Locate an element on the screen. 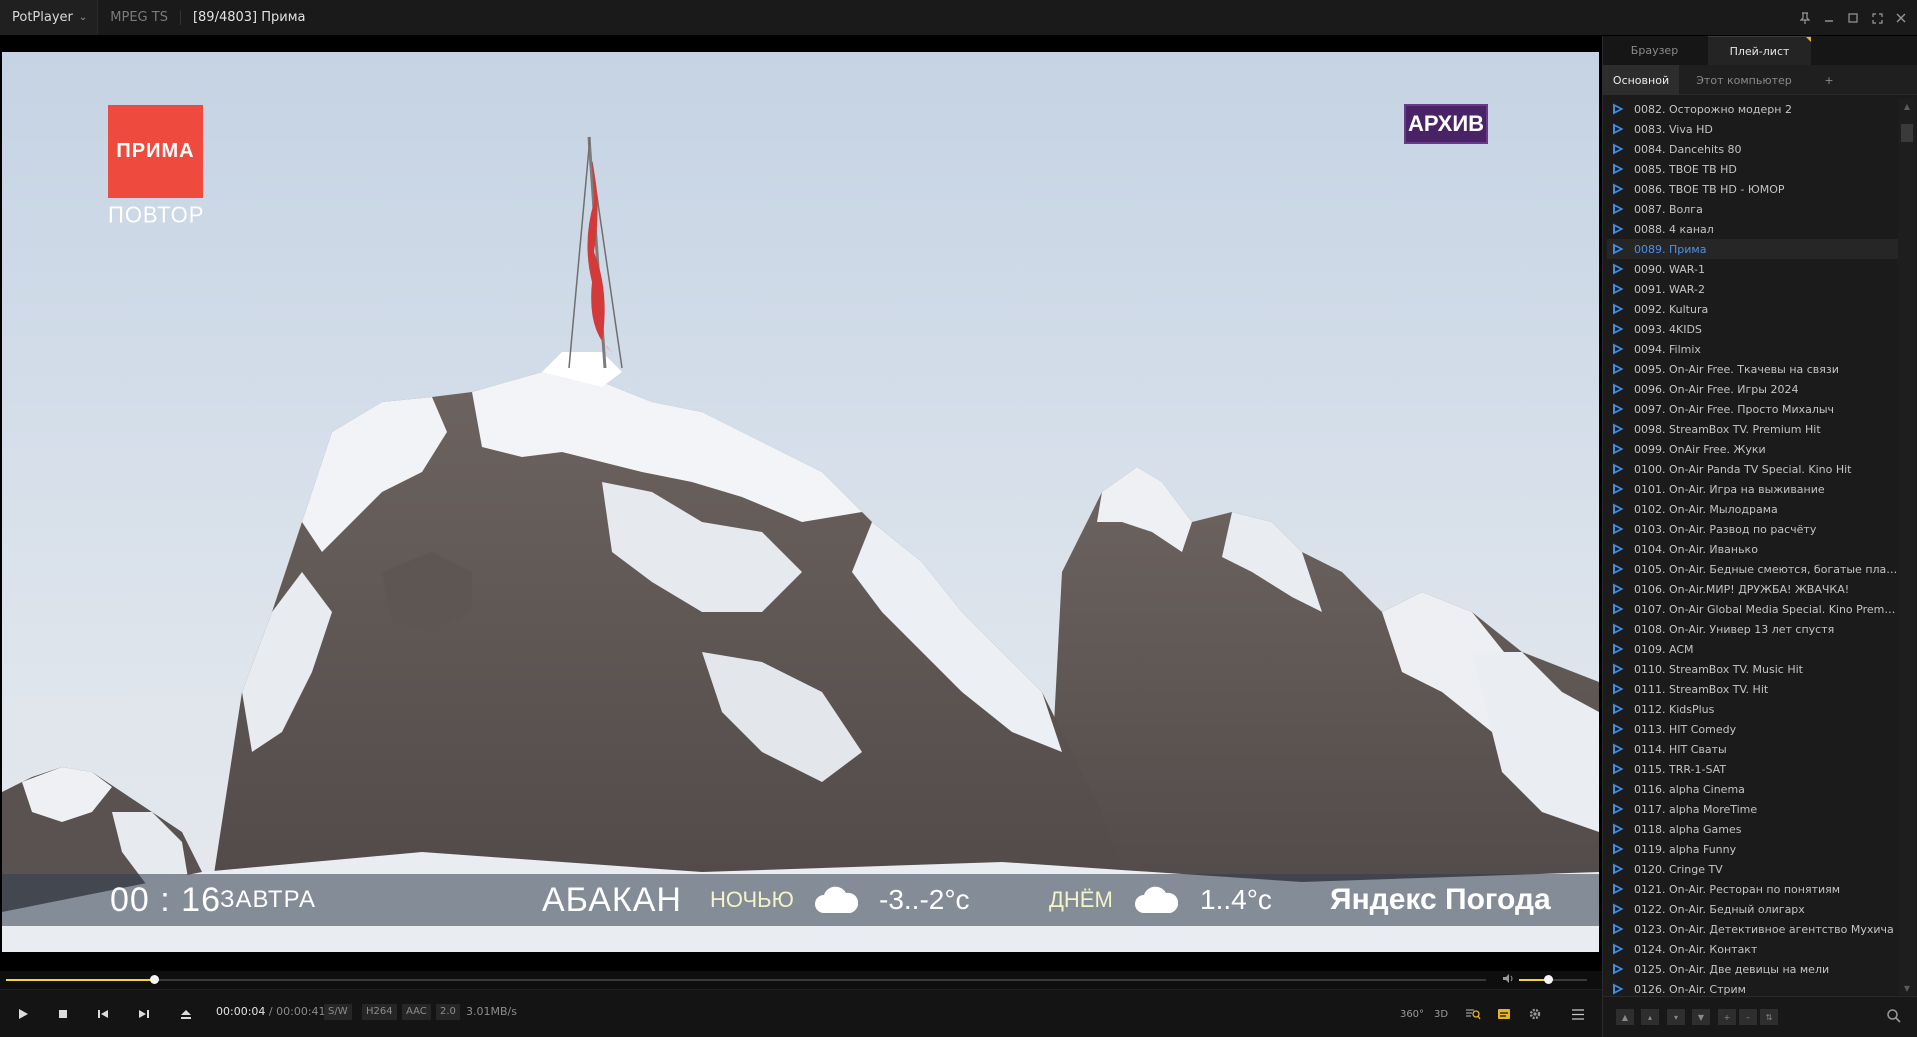 The image size is (1917, 1037). eject-open-button is located at coordinates (186, 1014).